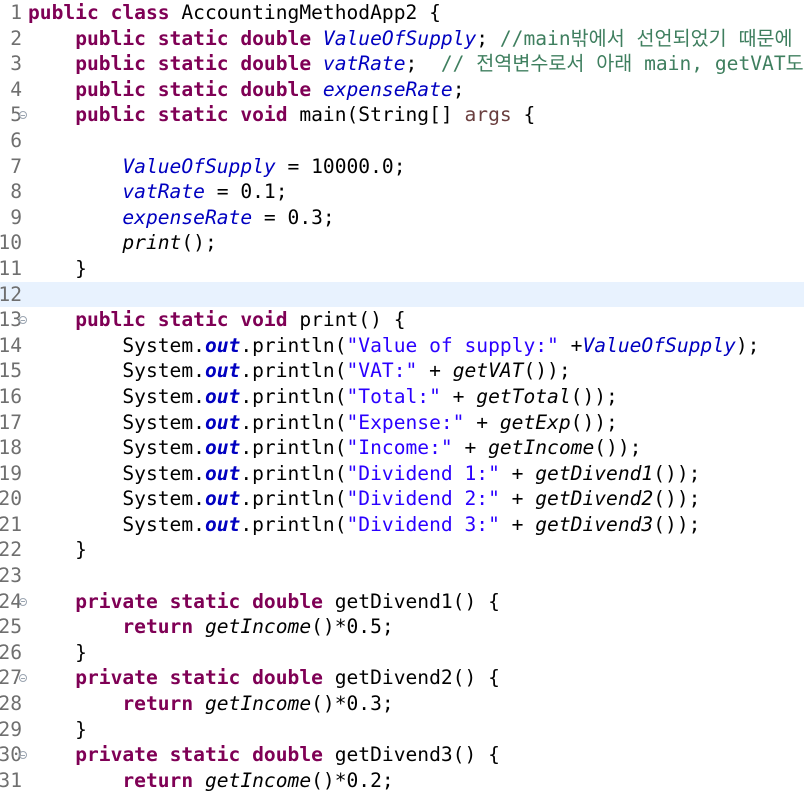 Image resolution: width=804 pixels, height=793 pixels. I want to click on line-gutter: 21, so click(13, 525).